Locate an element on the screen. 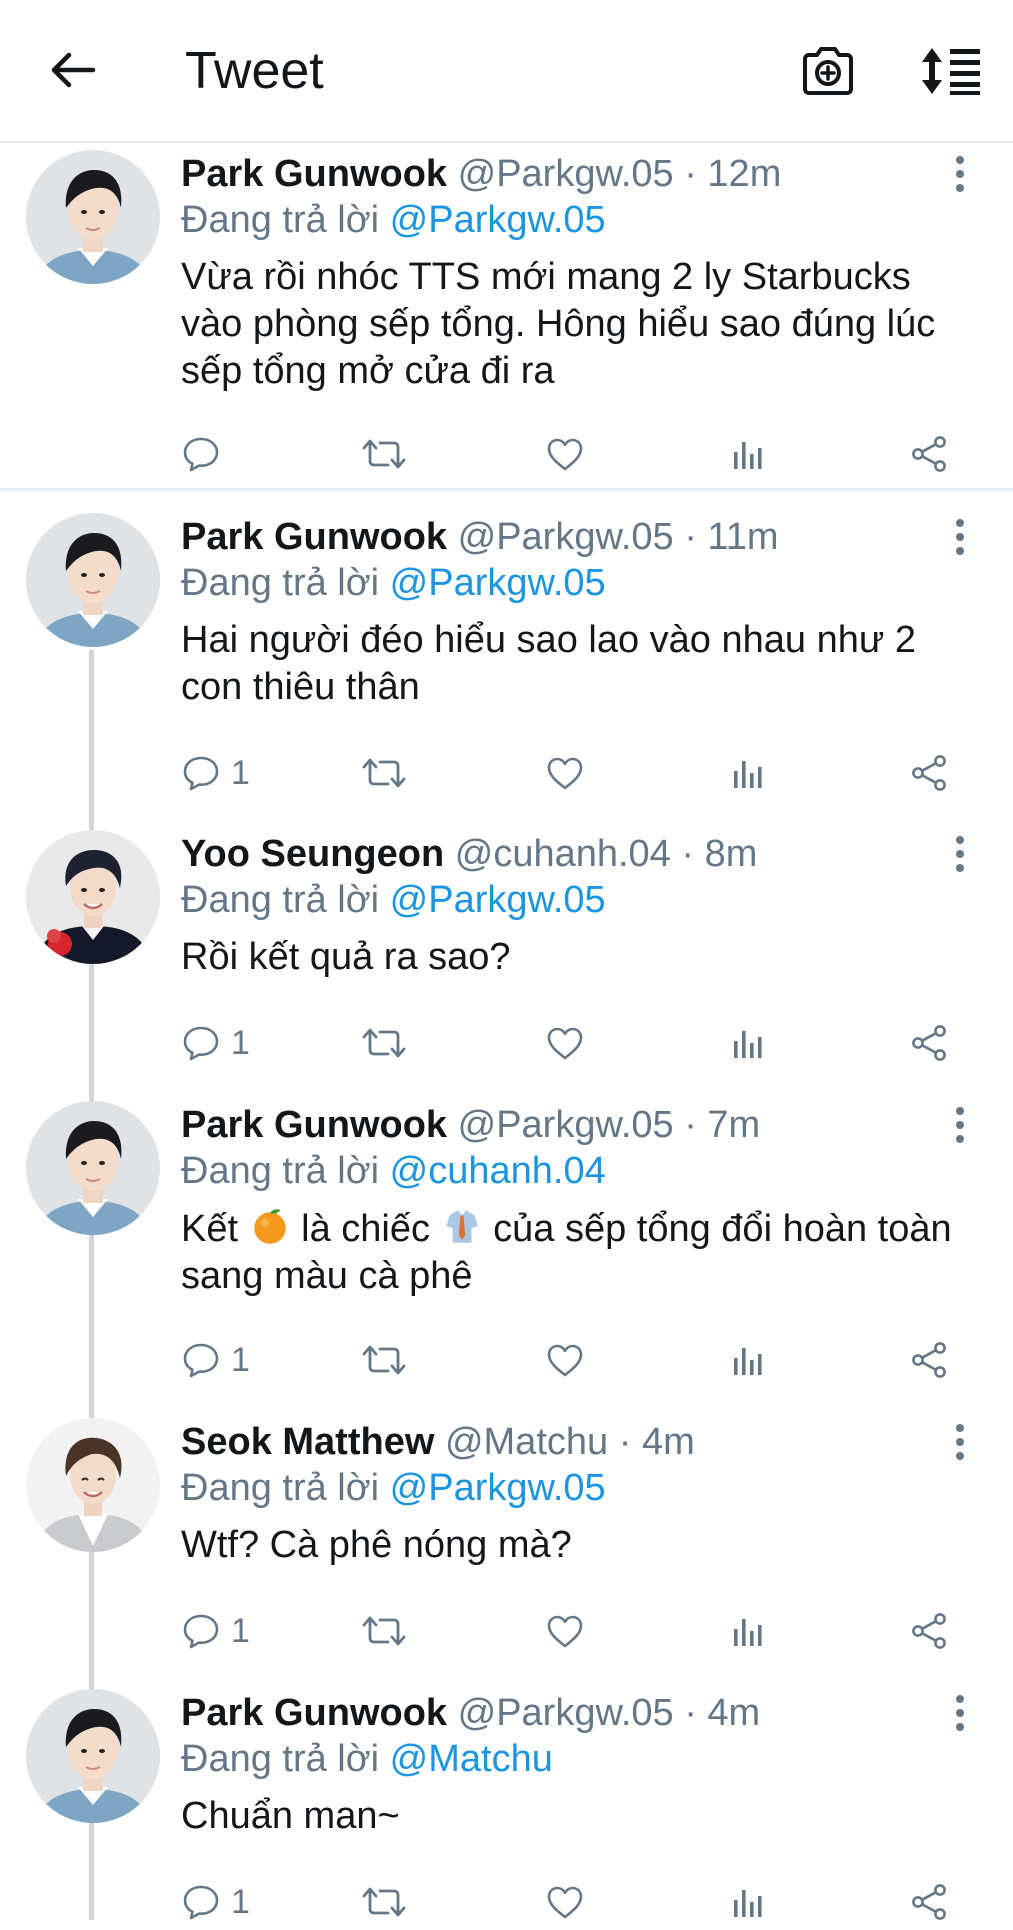 The height and width of the screenshot is (1930, 1013). sort-icon is located at coordinates (951, 71).